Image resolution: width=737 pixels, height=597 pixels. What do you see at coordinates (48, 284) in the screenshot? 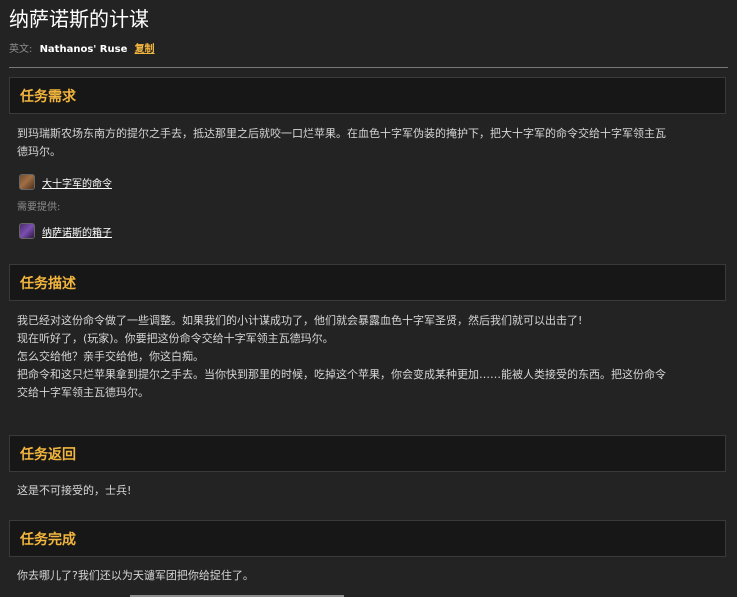
I see `description-heading: 任务描述` at bounding box center [48, 284].